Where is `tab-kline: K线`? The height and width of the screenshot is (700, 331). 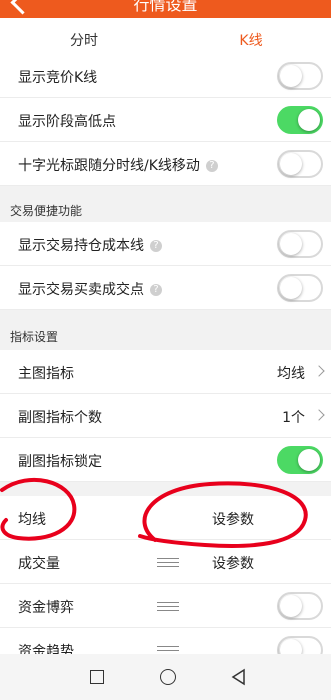 tab-kline: K线 is located at coordinates (251, 40).